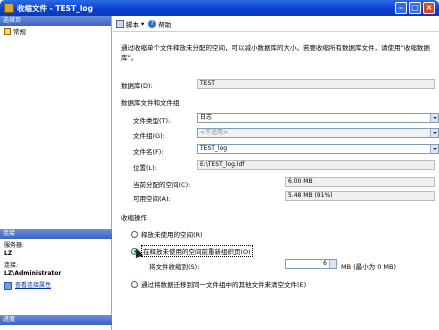  What do you see at coordinates (311, 264) in the screenshot?
I see `shrink-to-stepper: 6` at bounding box center [311, 264].